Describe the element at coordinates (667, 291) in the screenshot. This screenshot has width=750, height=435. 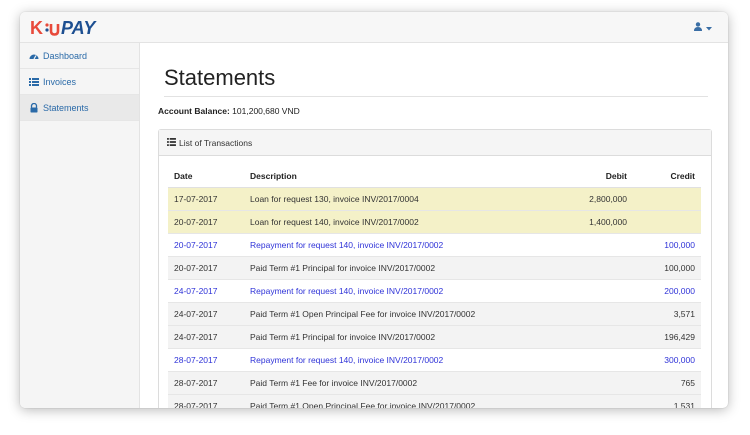
I see `cell-credit: 200,000` at that location.